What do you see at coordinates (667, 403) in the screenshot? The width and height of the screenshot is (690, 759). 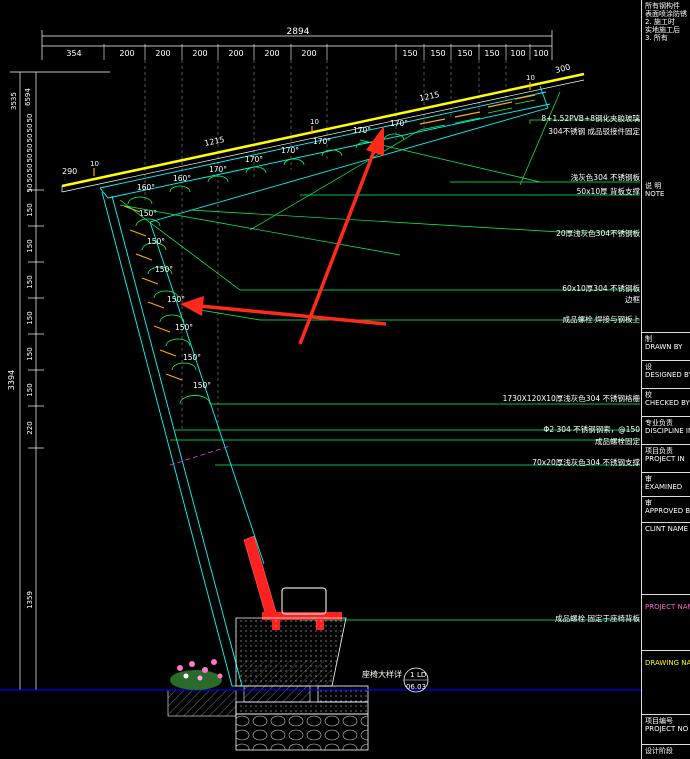 I see `cell-en: CHECKED BY` at bounding box center [667, 403].